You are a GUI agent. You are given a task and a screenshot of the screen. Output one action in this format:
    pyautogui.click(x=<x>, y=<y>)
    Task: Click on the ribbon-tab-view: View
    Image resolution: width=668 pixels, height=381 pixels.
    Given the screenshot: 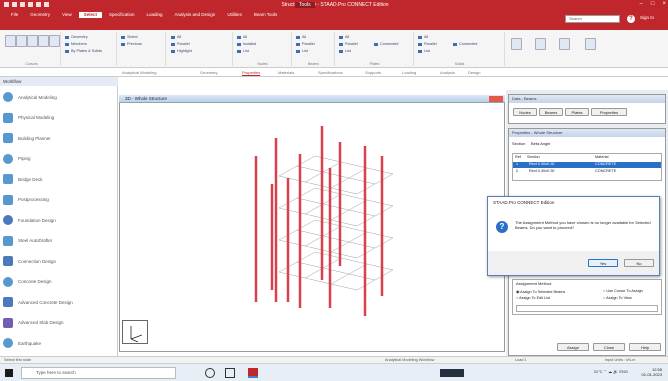 What is the action you would take?
    pyautogui.click(x=67, y=15)
    